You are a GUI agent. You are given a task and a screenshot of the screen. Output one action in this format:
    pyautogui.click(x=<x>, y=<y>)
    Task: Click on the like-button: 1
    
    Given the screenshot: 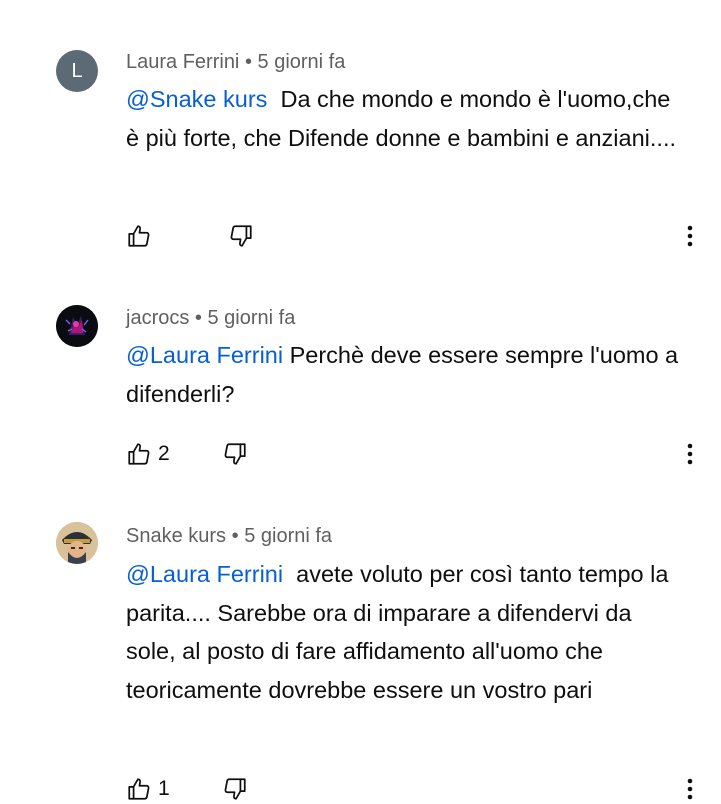 What is the action you would take?
    pyautogui.click(x=148, y=789)
    